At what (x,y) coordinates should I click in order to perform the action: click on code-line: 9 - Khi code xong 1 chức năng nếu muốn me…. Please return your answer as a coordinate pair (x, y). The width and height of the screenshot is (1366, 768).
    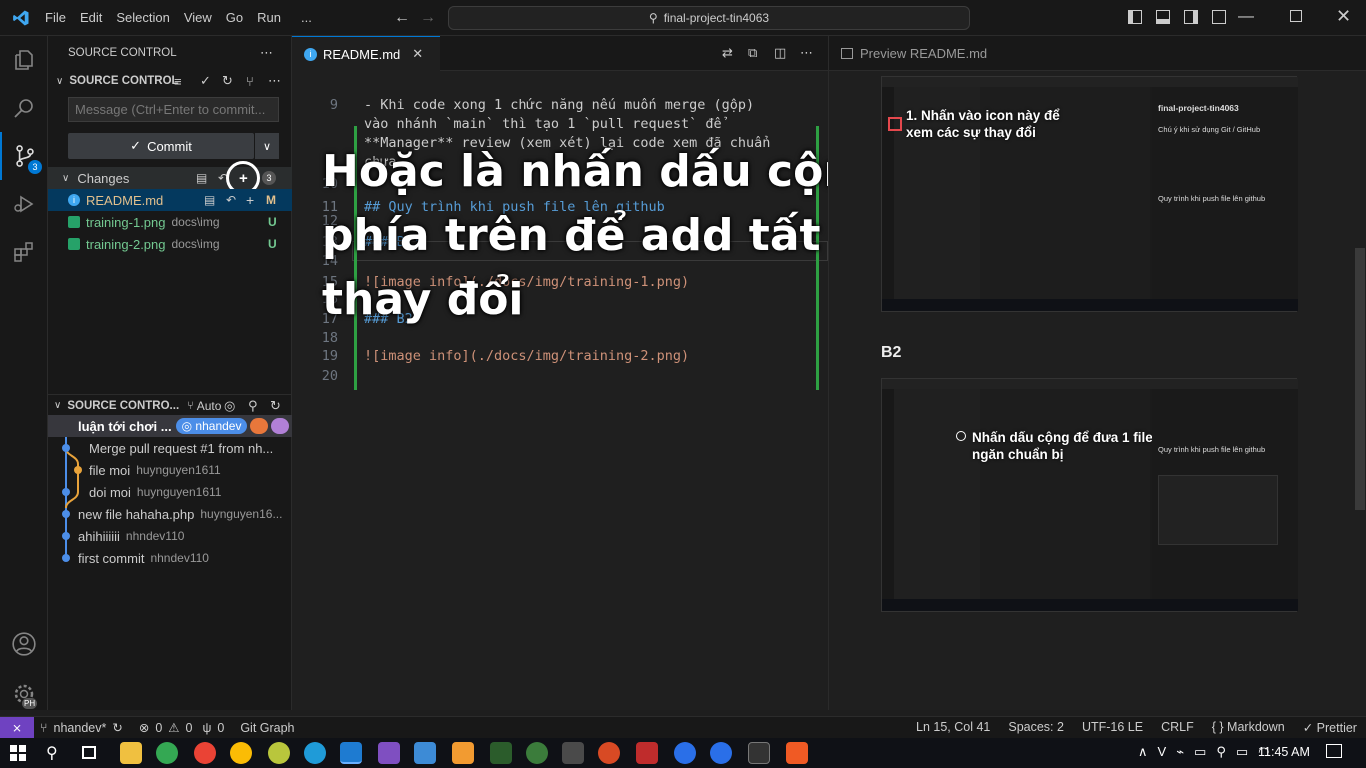
    Looking at the image, I should click on (560, 106).